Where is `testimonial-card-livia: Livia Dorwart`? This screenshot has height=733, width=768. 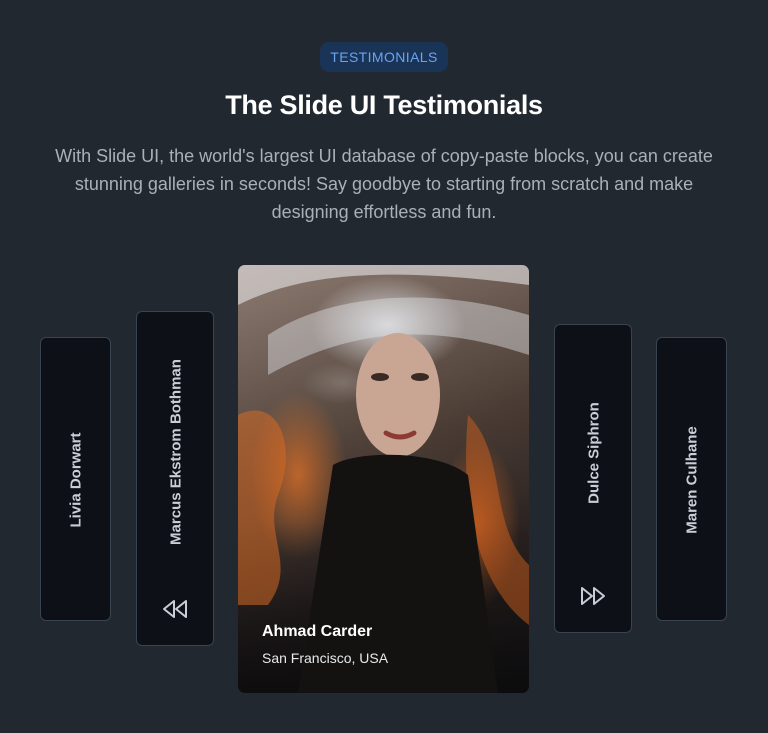
testimonial-card-livia: Livia Dorwart is located at coordinates (75, 479).